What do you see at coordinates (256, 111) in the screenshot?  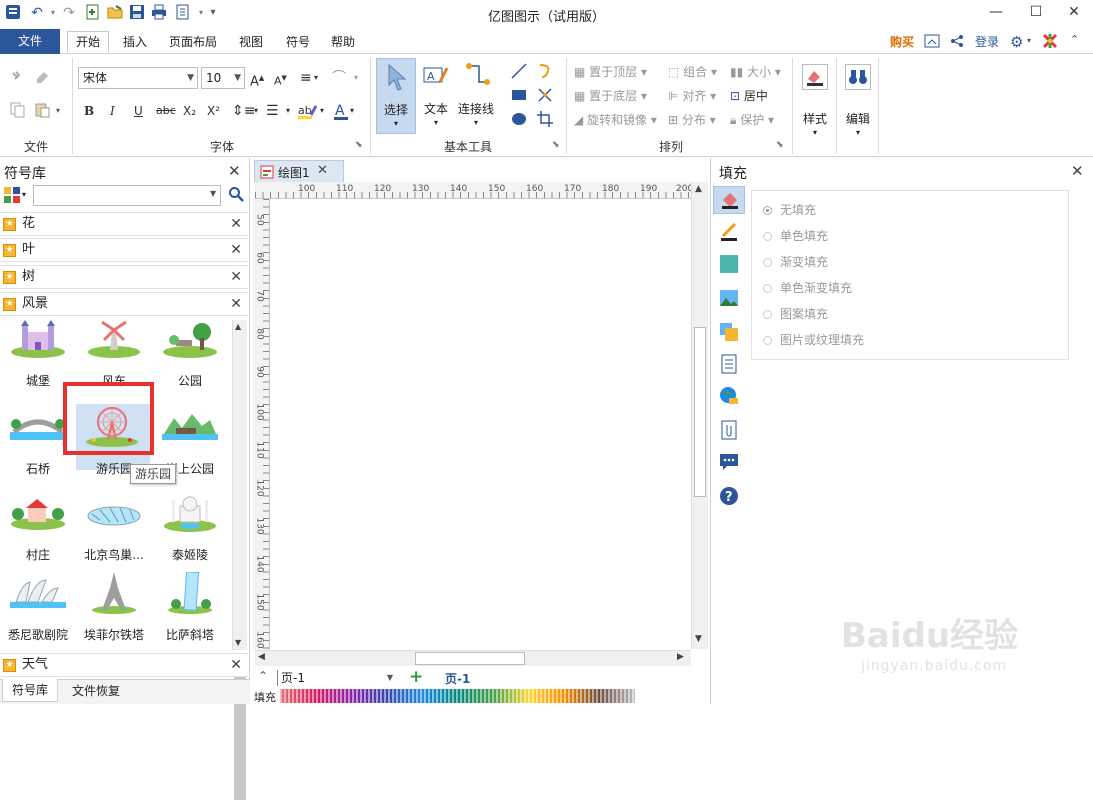 I see `line-spacing-dropdown-icon: ▾` at bounding box center [256, 111].